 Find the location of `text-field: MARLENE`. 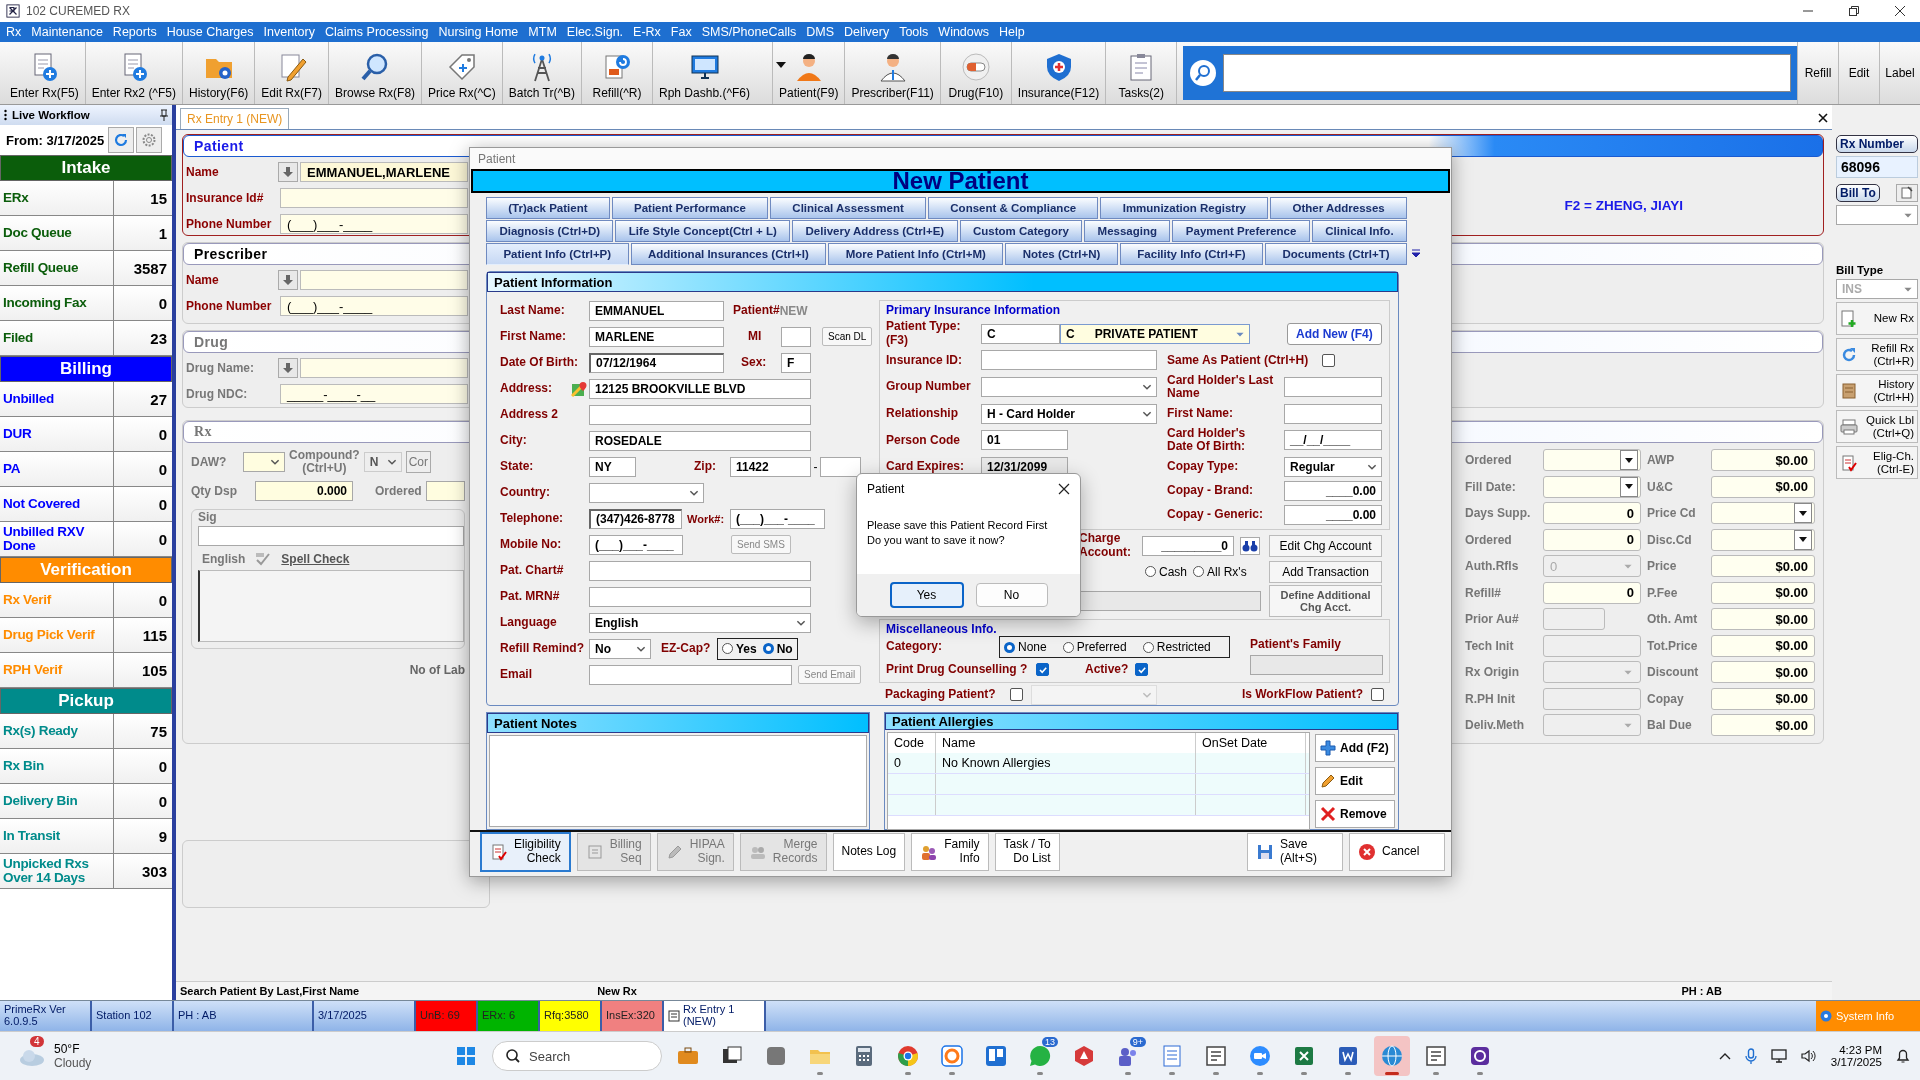

text-field: MARLENE is located at coordinates (656, 336).